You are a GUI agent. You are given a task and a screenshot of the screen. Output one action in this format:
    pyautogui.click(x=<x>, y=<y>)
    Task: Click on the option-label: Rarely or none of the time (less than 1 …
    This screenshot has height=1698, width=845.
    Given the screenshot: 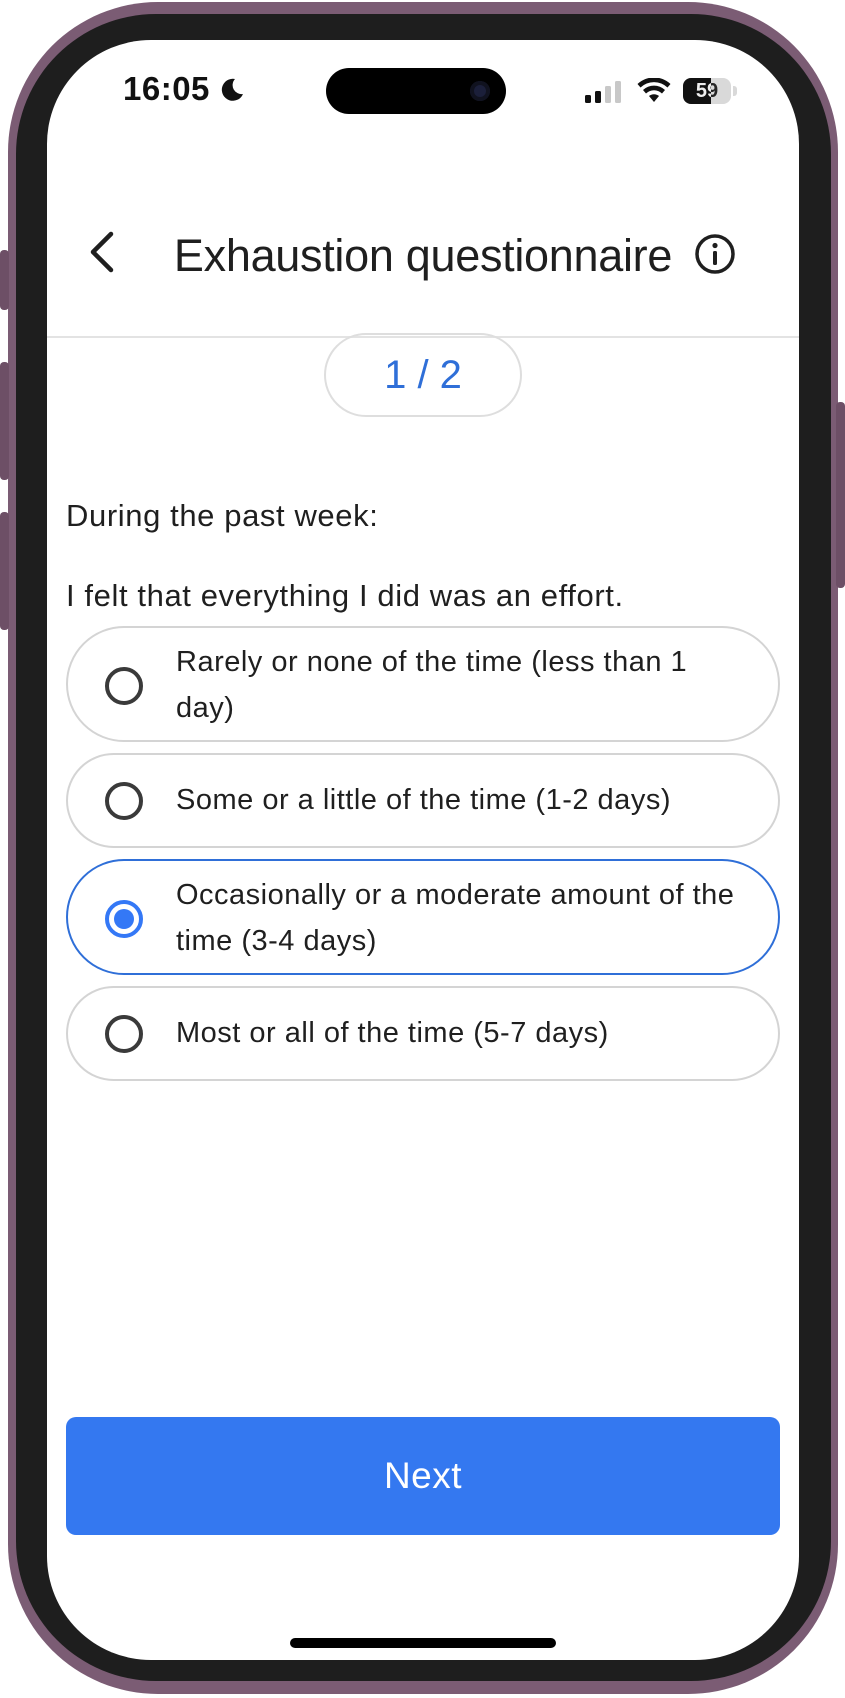 What is the action you would take?
    pyautogui.click(x=432, y=685)
    